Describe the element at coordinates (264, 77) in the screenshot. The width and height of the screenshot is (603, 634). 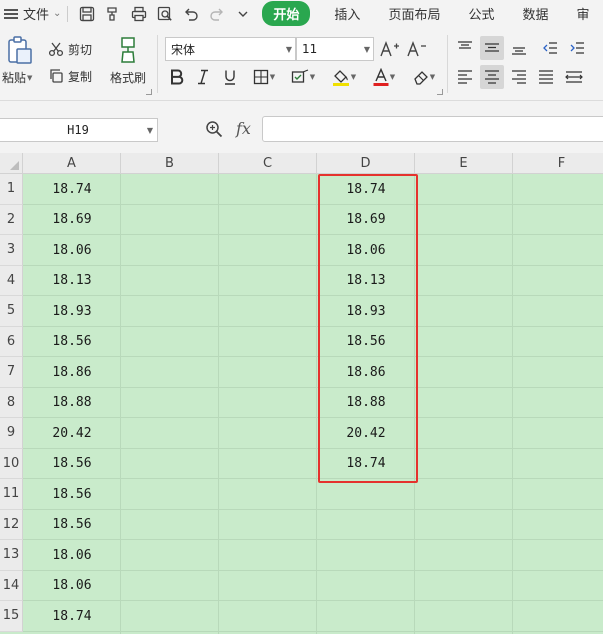
I see `borders-button: ▼` at that location.